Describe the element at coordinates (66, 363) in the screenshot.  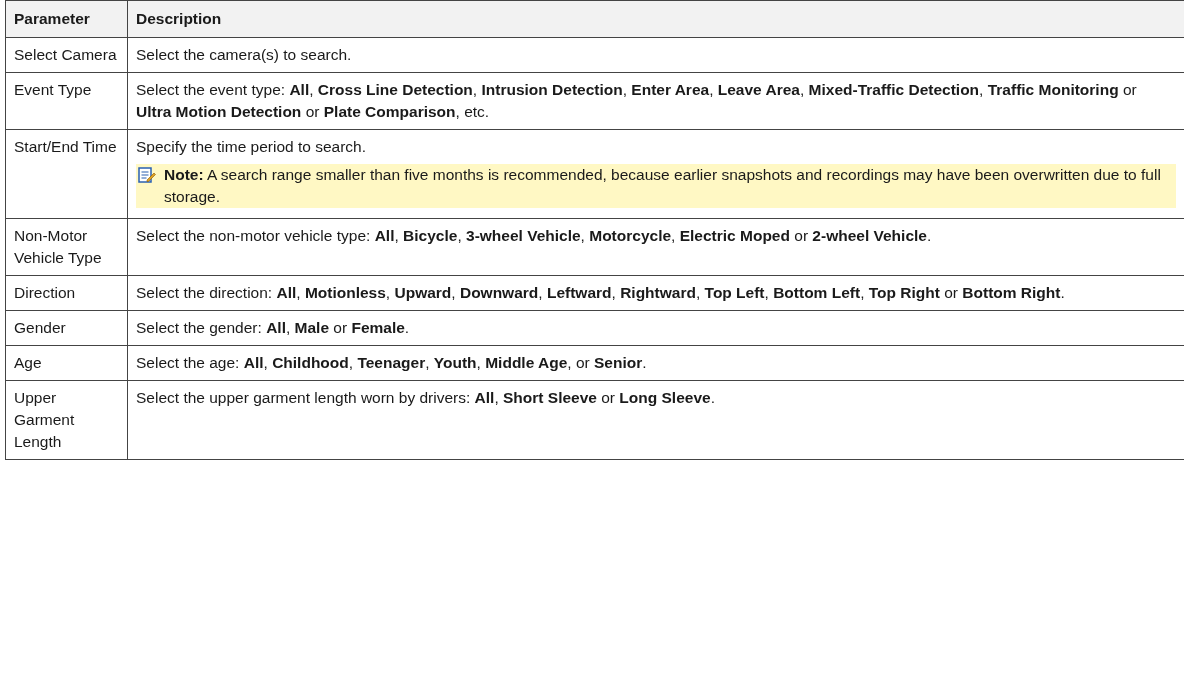
I see `table-cell: Age` at that location.